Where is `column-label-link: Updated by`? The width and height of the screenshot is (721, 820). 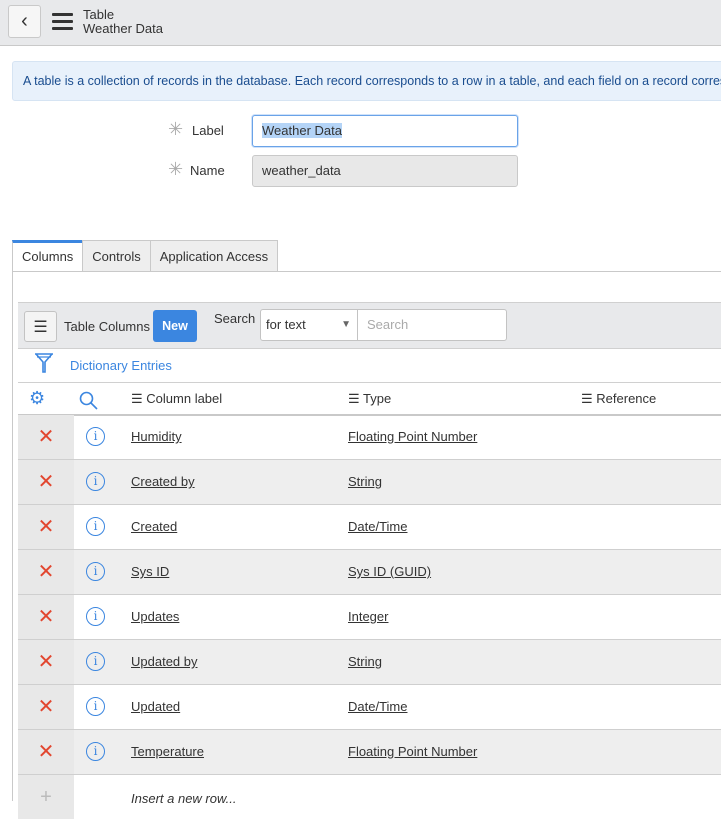 column-label-link: Updated by is located at coordinates (164, 661).